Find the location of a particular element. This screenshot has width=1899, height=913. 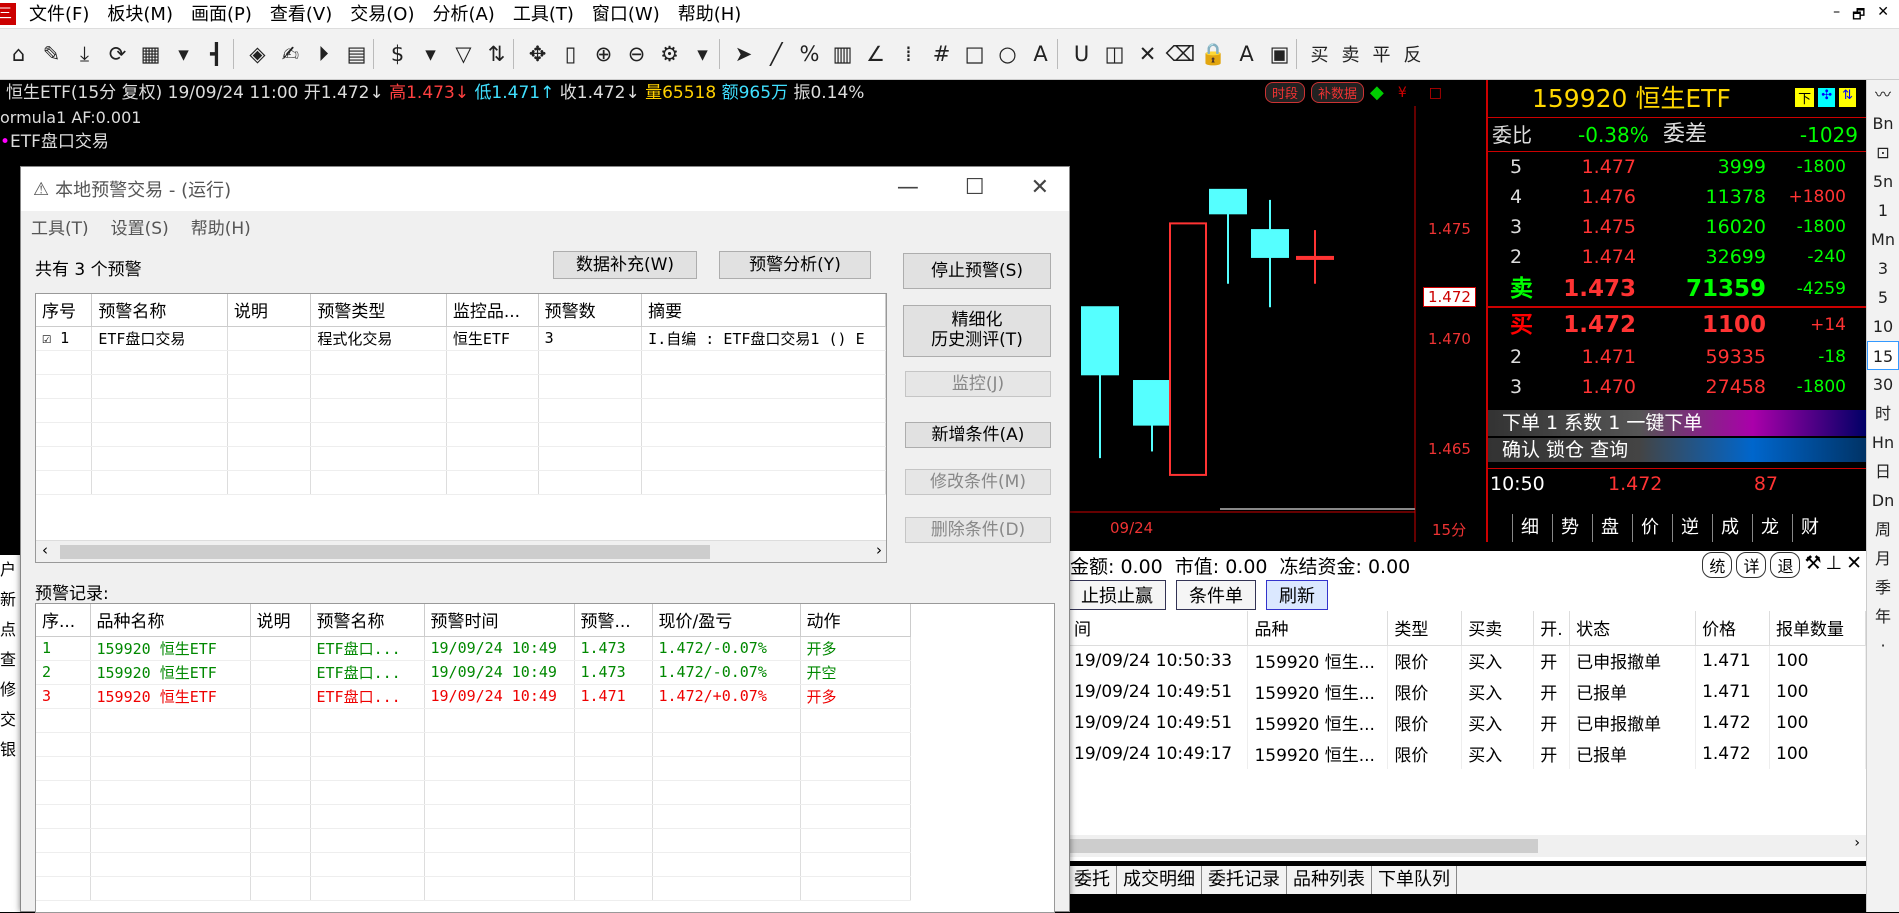

menu-analysis: 分析(A) is located at coordinates (463, 14).